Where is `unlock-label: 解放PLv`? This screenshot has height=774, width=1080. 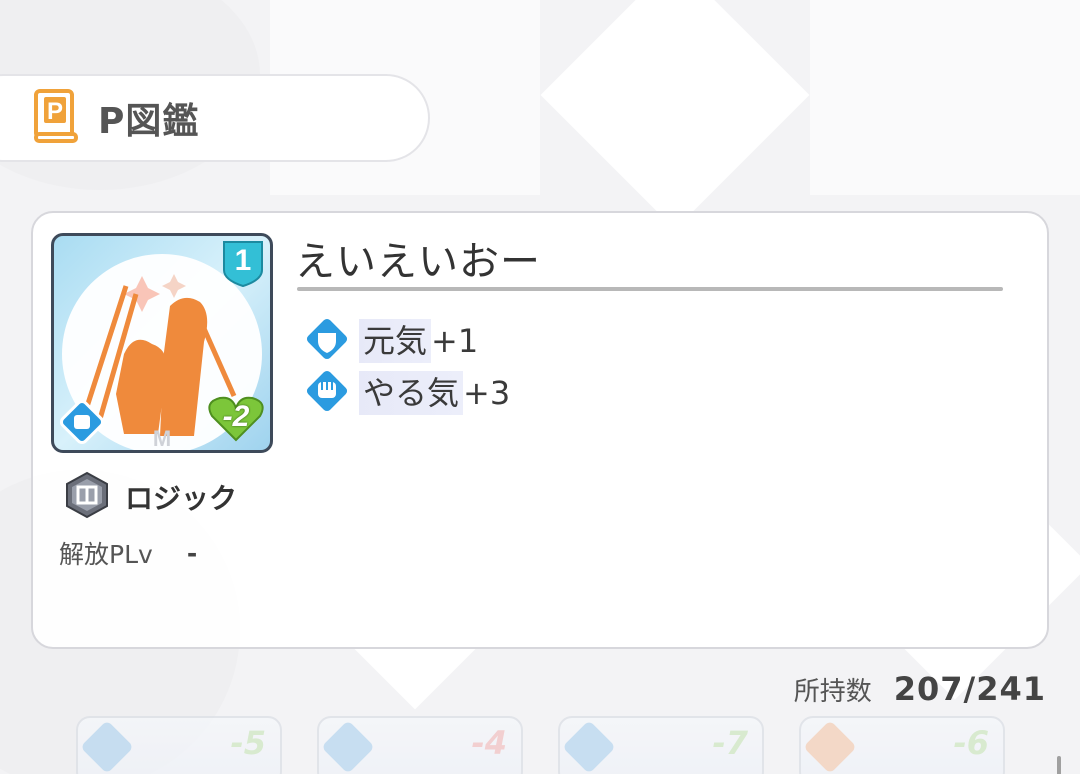 unlock-label: 解放PLv is located at coordinates (106, 554).